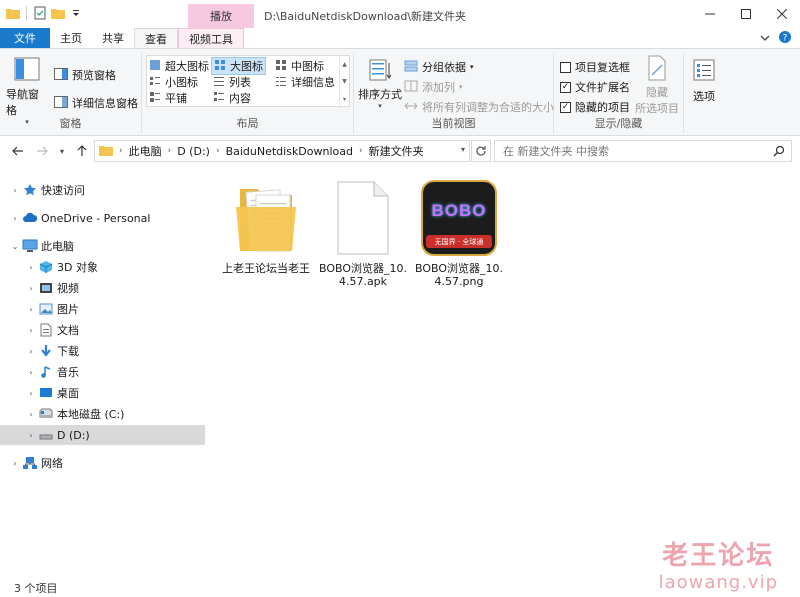 This screenshot has height=597, width=800. What do you see at coordinates (173, 82) in the screenshot?
I see `layout-small-icons: 小图标` at bounding box center [173, 82].